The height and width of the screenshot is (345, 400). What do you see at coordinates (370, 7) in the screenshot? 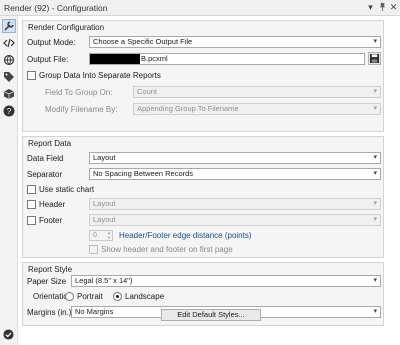
I see `window-menu-icon: ▾` at bounding box center [370, 7].